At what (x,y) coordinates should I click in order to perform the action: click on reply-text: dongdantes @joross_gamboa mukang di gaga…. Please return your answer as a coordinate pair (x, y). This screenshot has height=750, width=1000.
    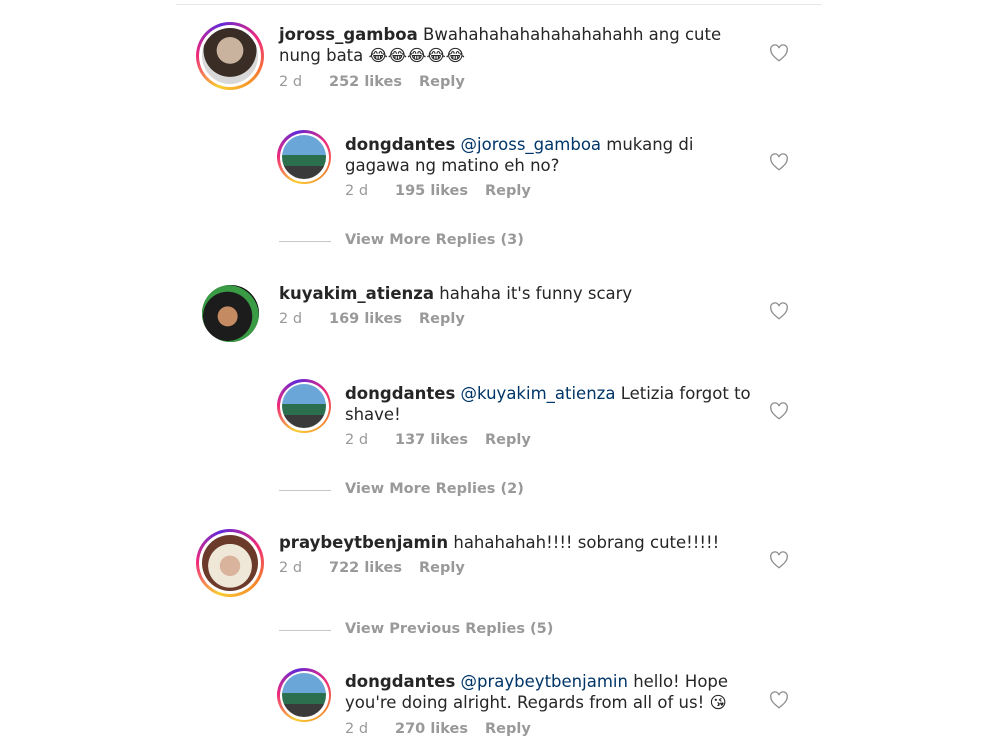
    Looking at the image, I should click on (550, 155).